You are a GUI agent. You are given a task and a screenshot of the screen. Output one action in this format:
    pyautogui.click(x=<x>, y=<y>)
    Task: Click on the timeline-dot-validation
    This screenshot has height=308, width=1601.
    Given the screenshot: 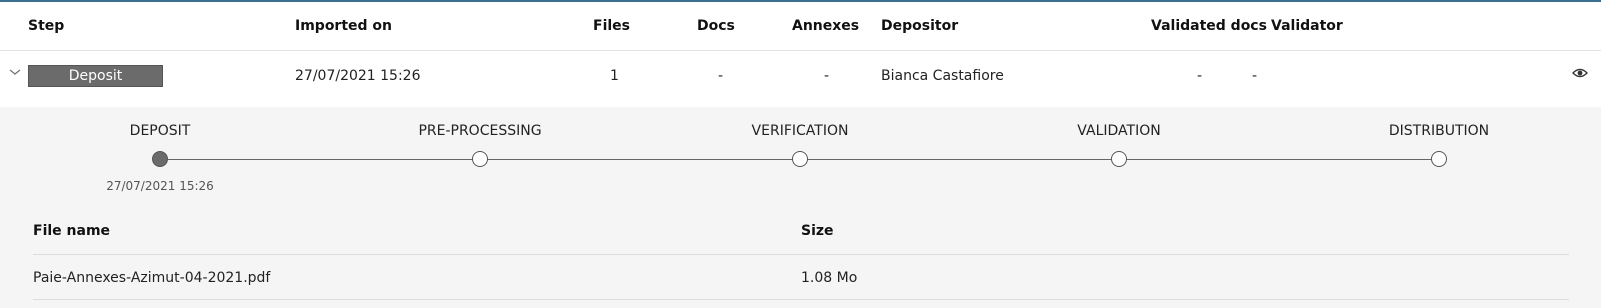 What is the action you would take?
    pyautogui.click(x=1119, y=159)
    